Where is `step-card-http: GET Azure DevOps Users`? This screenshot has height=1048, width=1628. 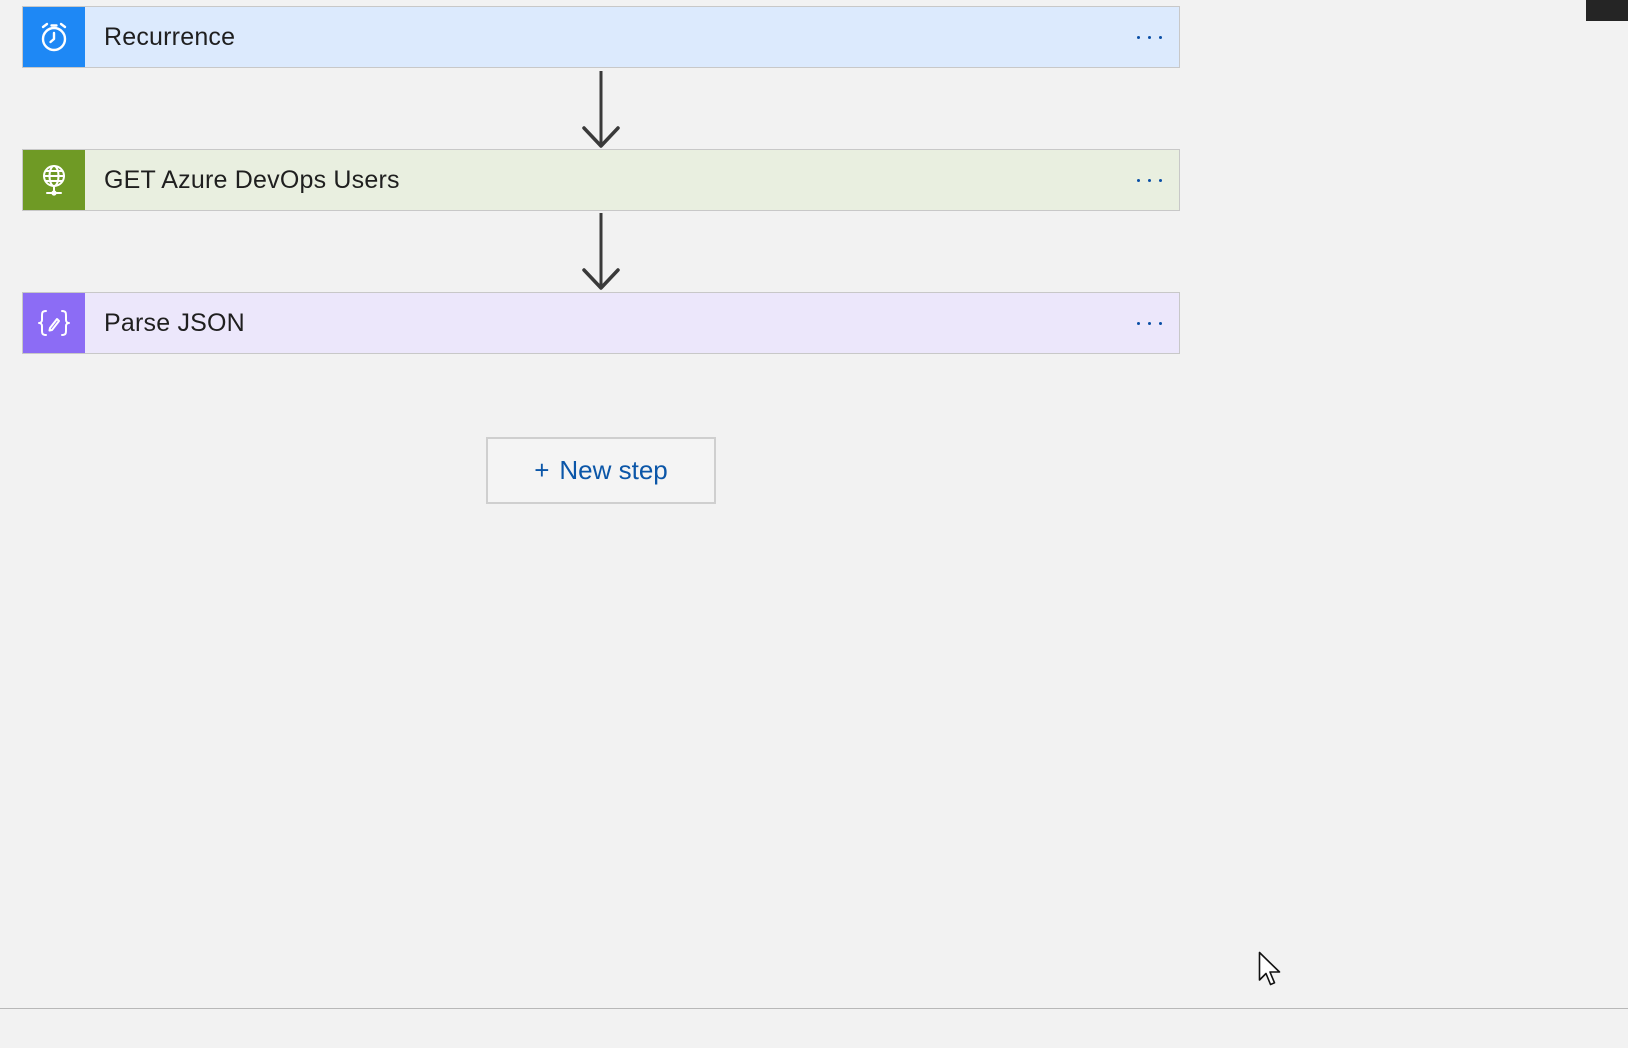
step-card-http: GET Azure DevOps Users is located at coordinates (601, 180).